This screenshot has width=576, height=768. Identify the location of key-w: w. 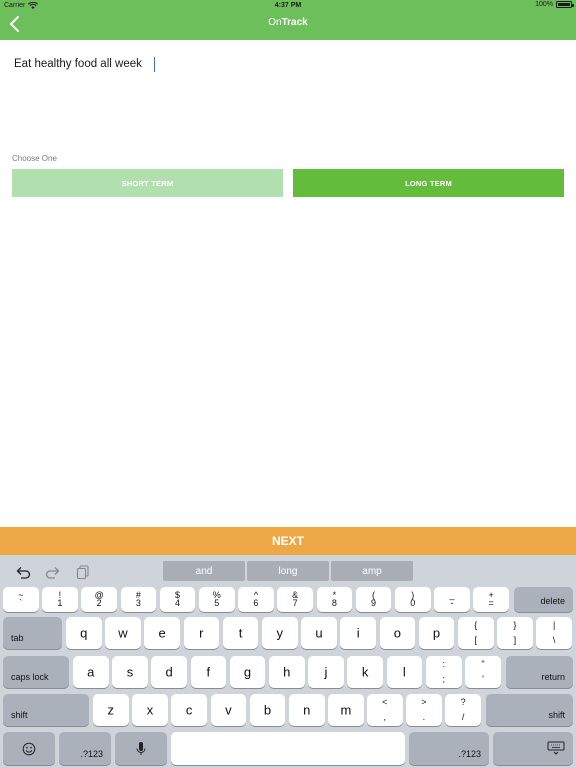
(123, 633).